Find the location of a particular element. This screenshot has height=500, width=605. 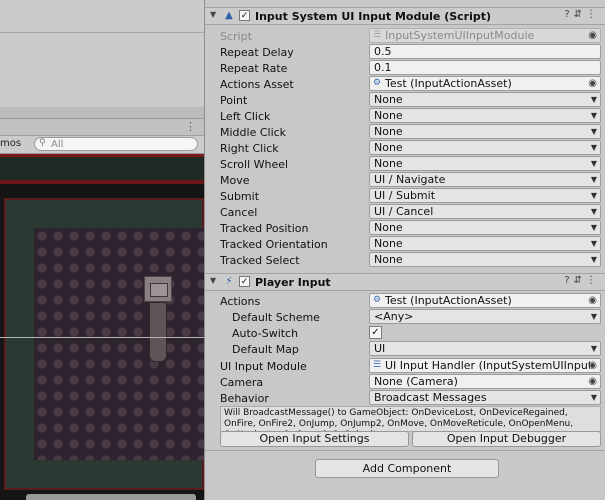

auto-switch-checkbox: ✓ is located at coordinates (375, 332).